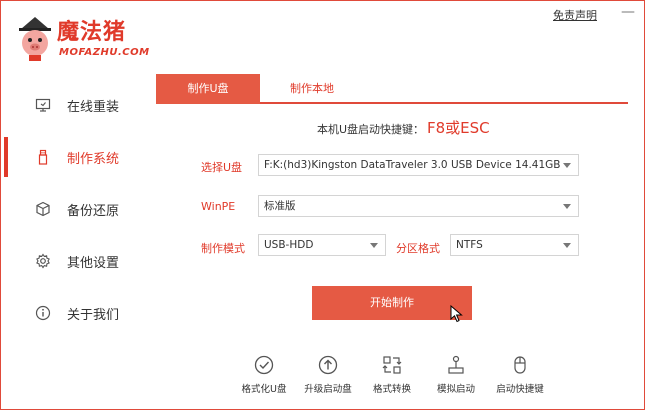 Image resolution: width=645 pixels, height=410 pixels. Describe the element at coordinates (520, 376) in the screenshot. I see `boot-hotkey-tool: 启动快捷键` at that location.